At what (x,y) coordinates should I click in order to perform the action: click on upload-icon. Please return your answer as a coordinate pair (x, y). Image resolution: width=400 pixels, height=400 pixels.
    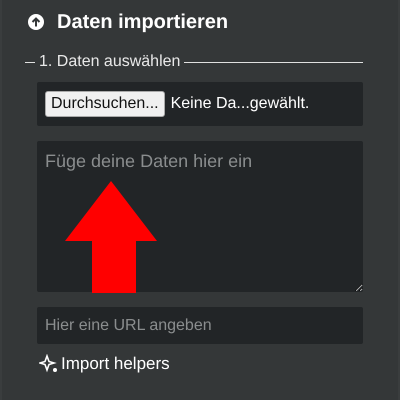
    Looking at the image, I should click on (36, 22).